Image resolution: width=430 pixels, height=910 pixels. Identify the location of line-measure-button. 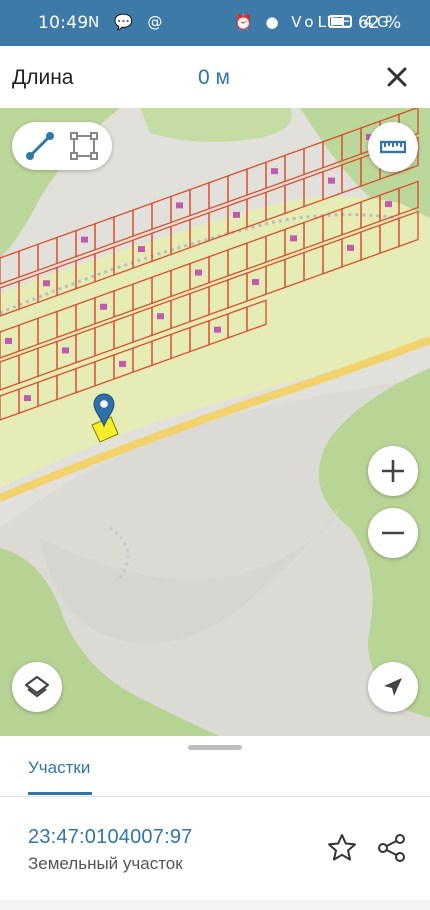
(40, 146).